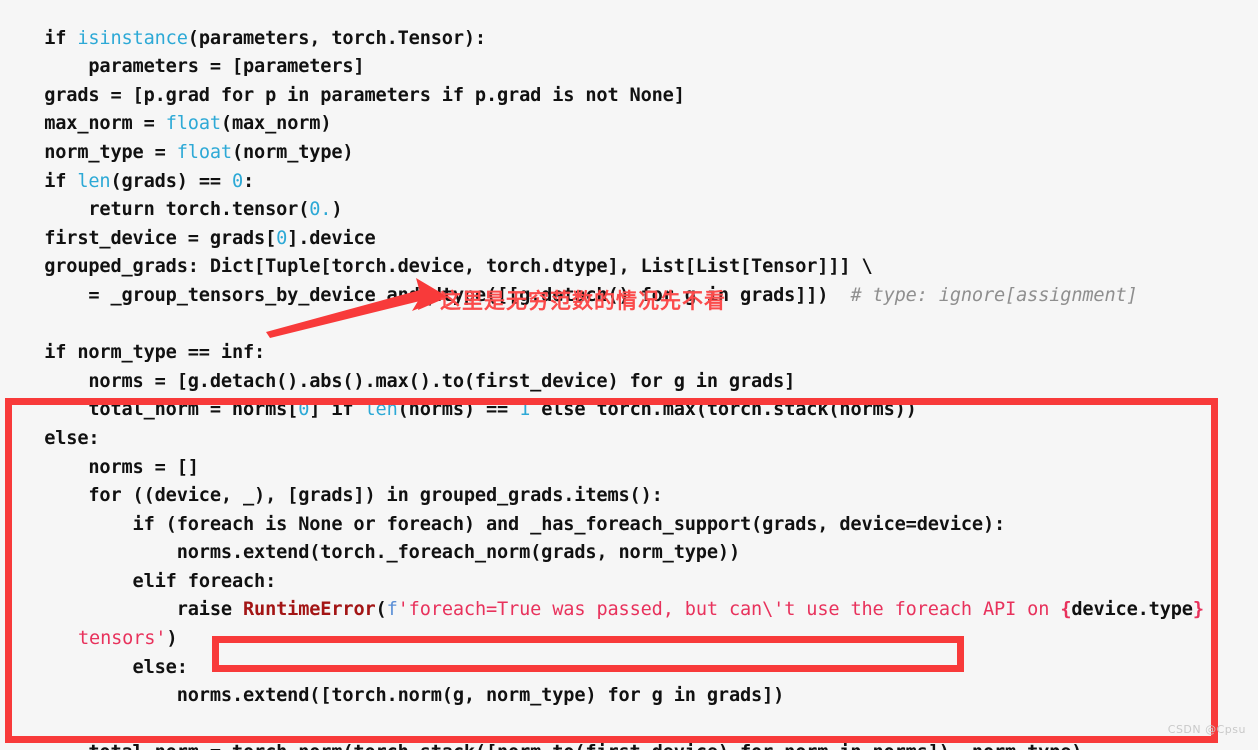 The height and width of the screenshot is (750, 1258). Describe the element at coordinates (1206, 729) in the screenshot. I see `csdn-watermark: CSDN @Cpsu` at that location.